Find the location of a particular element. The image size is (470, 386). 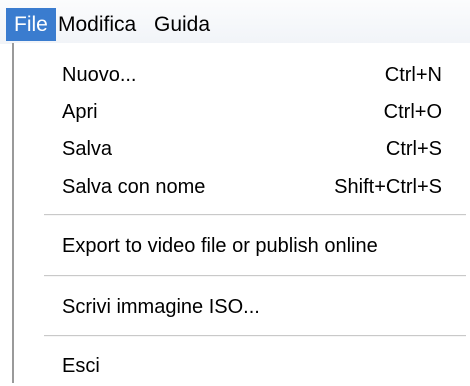

menu-item-shortcut: Shift+Ctrl+S is located at coordinates (388, 187).